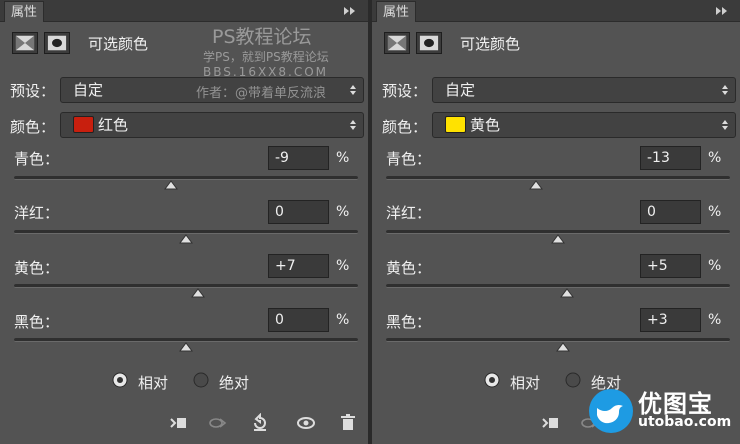  What do you see at coordinates (670, 320) in the screenshot?
I see `black-value-input: +3` at bounding box center [670, 320].